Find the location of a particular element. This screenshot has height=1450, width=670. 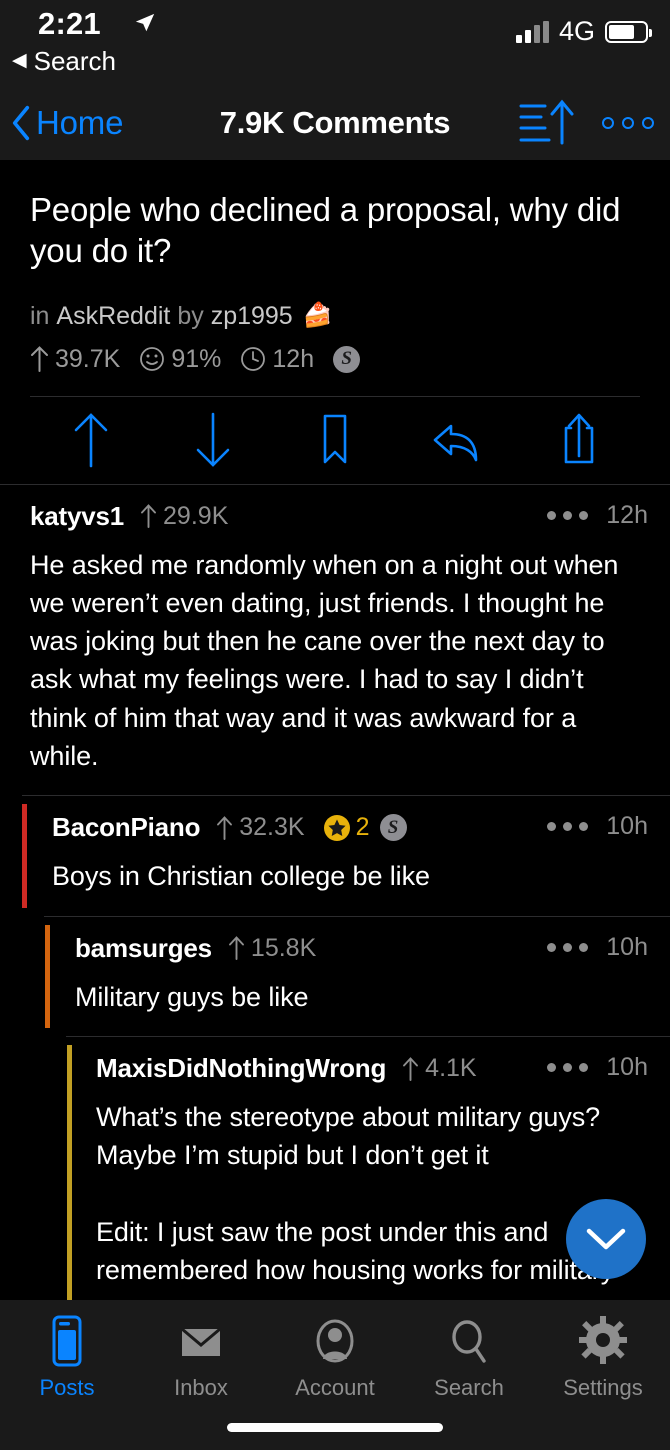

comment-score: 4.1K is located at coordinates (439, 1068).